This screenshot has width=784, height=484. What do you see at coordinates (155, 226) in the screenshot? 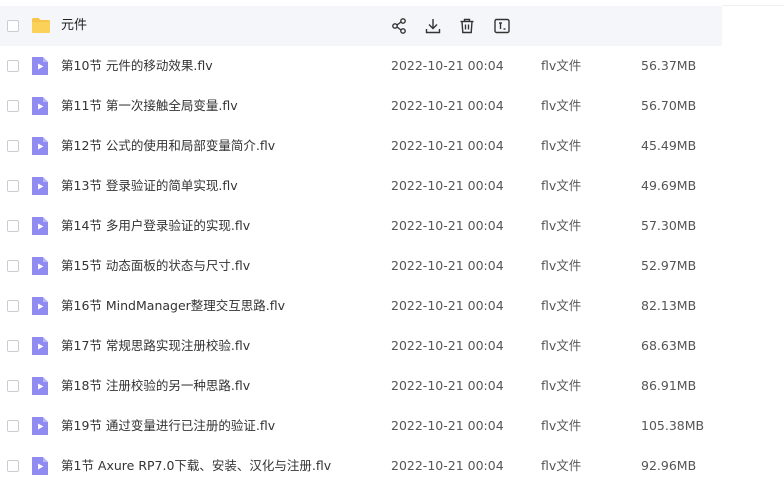
I see `file-name: 第14节 多用户登录验证的实现.flv` at bounding box center [155, 226].